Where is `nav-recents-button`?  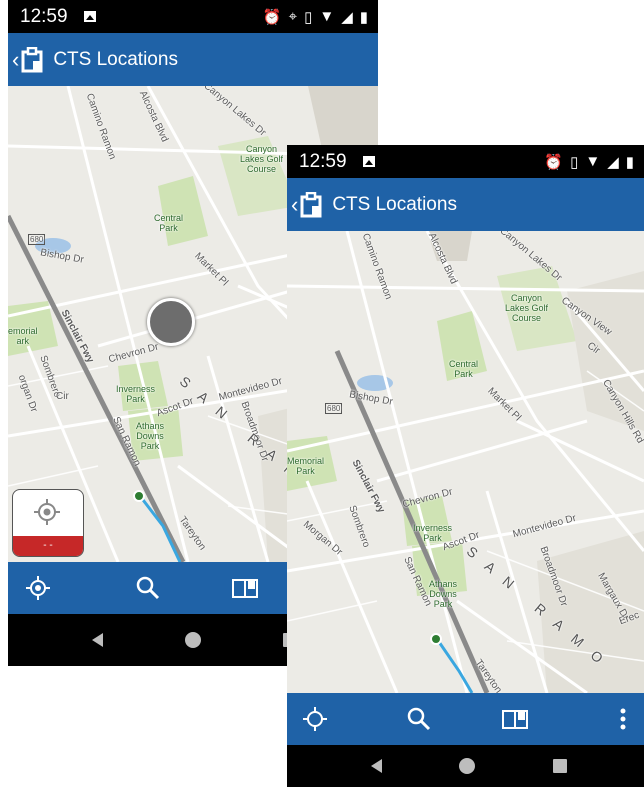 nav-recents-button is located at coordinates (560, 766).